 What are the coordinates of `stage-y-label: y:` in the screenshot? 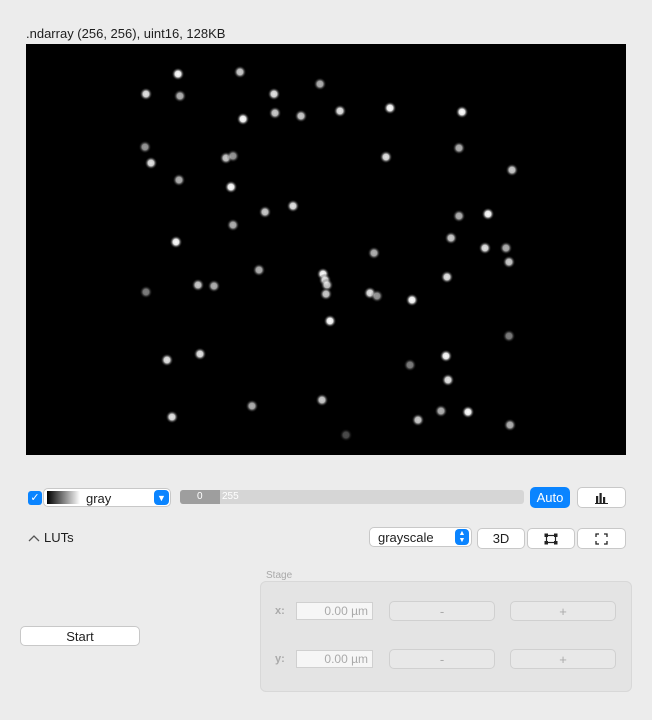 It's located at (280, 659).